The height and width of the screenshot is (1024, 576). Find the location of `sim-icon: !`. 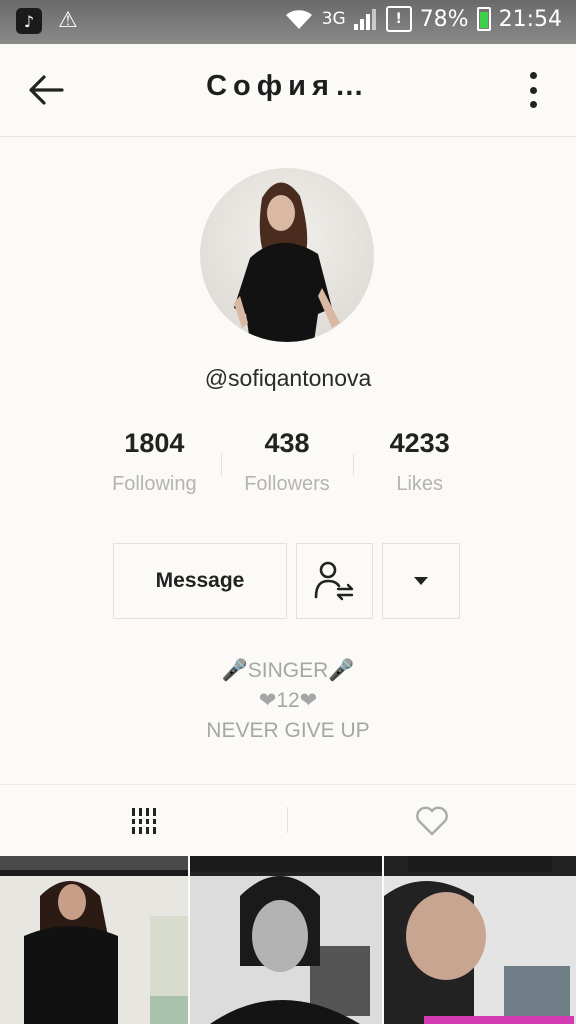

sim-icon: ! is located at coordinates (398, 19).